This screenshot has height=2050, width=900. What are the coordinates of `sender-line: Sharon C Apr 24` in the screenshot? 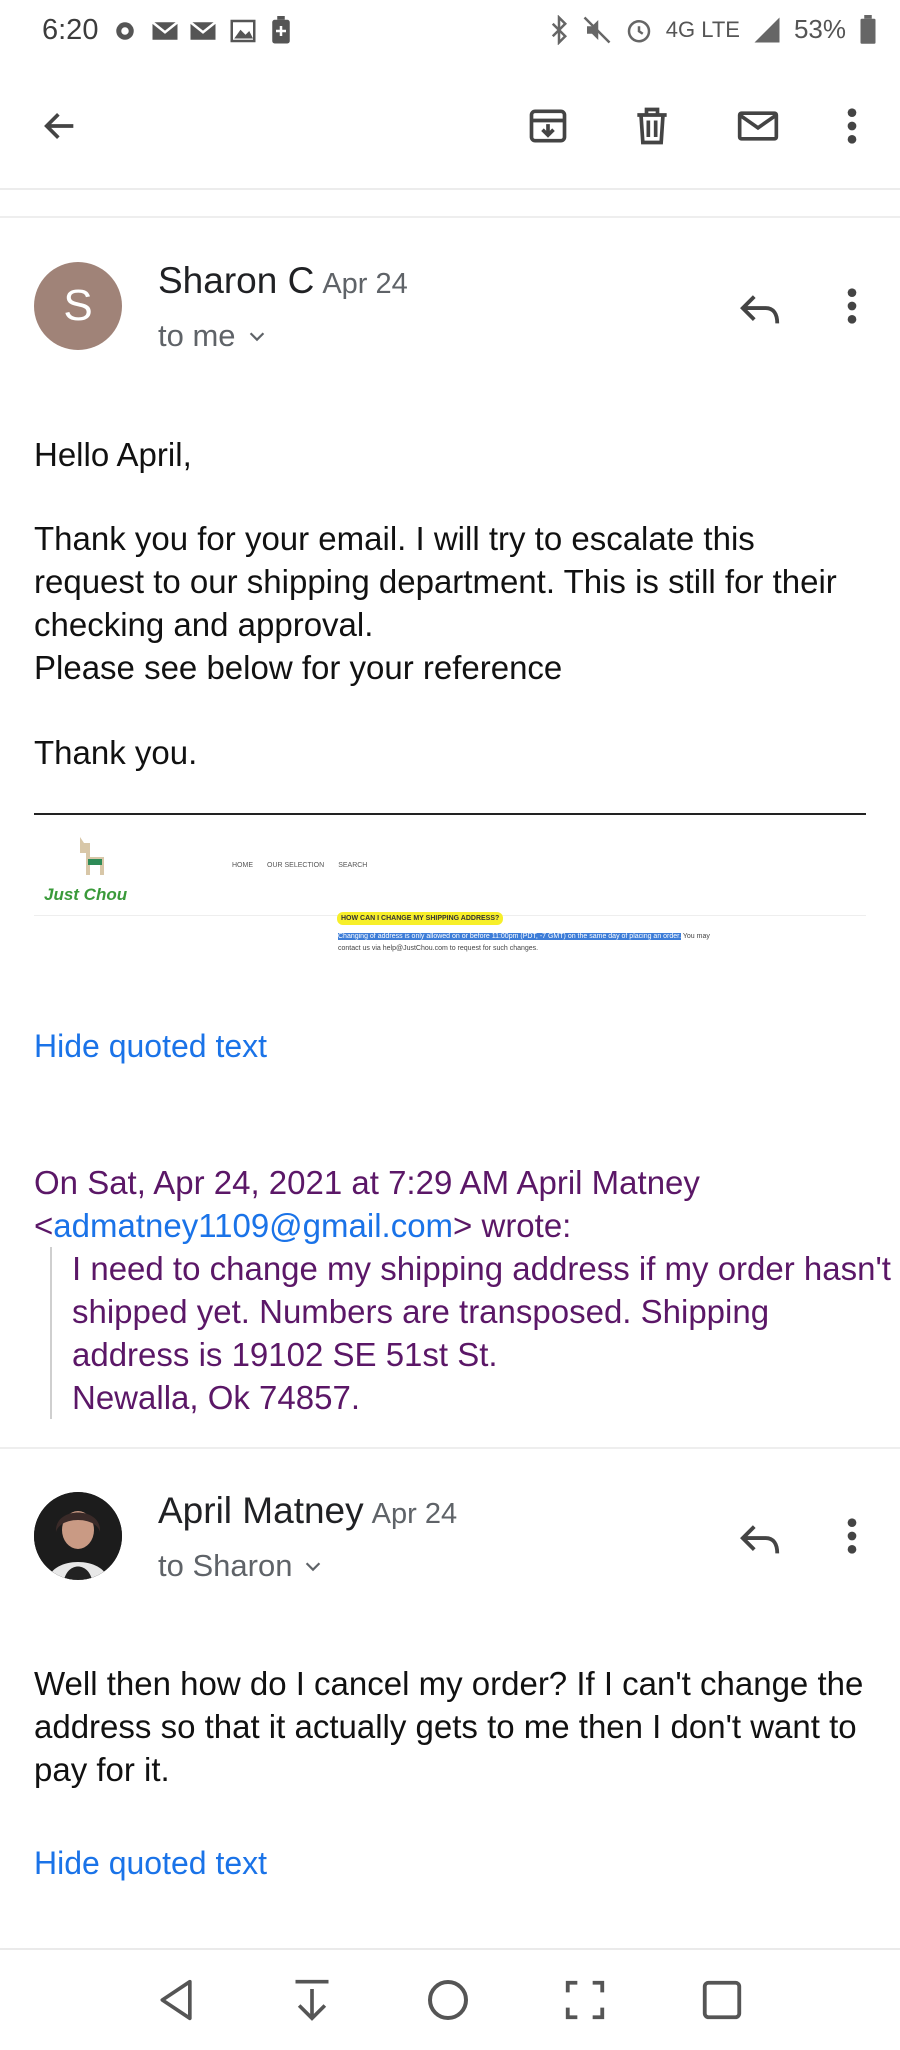 It's located at (283, 281).